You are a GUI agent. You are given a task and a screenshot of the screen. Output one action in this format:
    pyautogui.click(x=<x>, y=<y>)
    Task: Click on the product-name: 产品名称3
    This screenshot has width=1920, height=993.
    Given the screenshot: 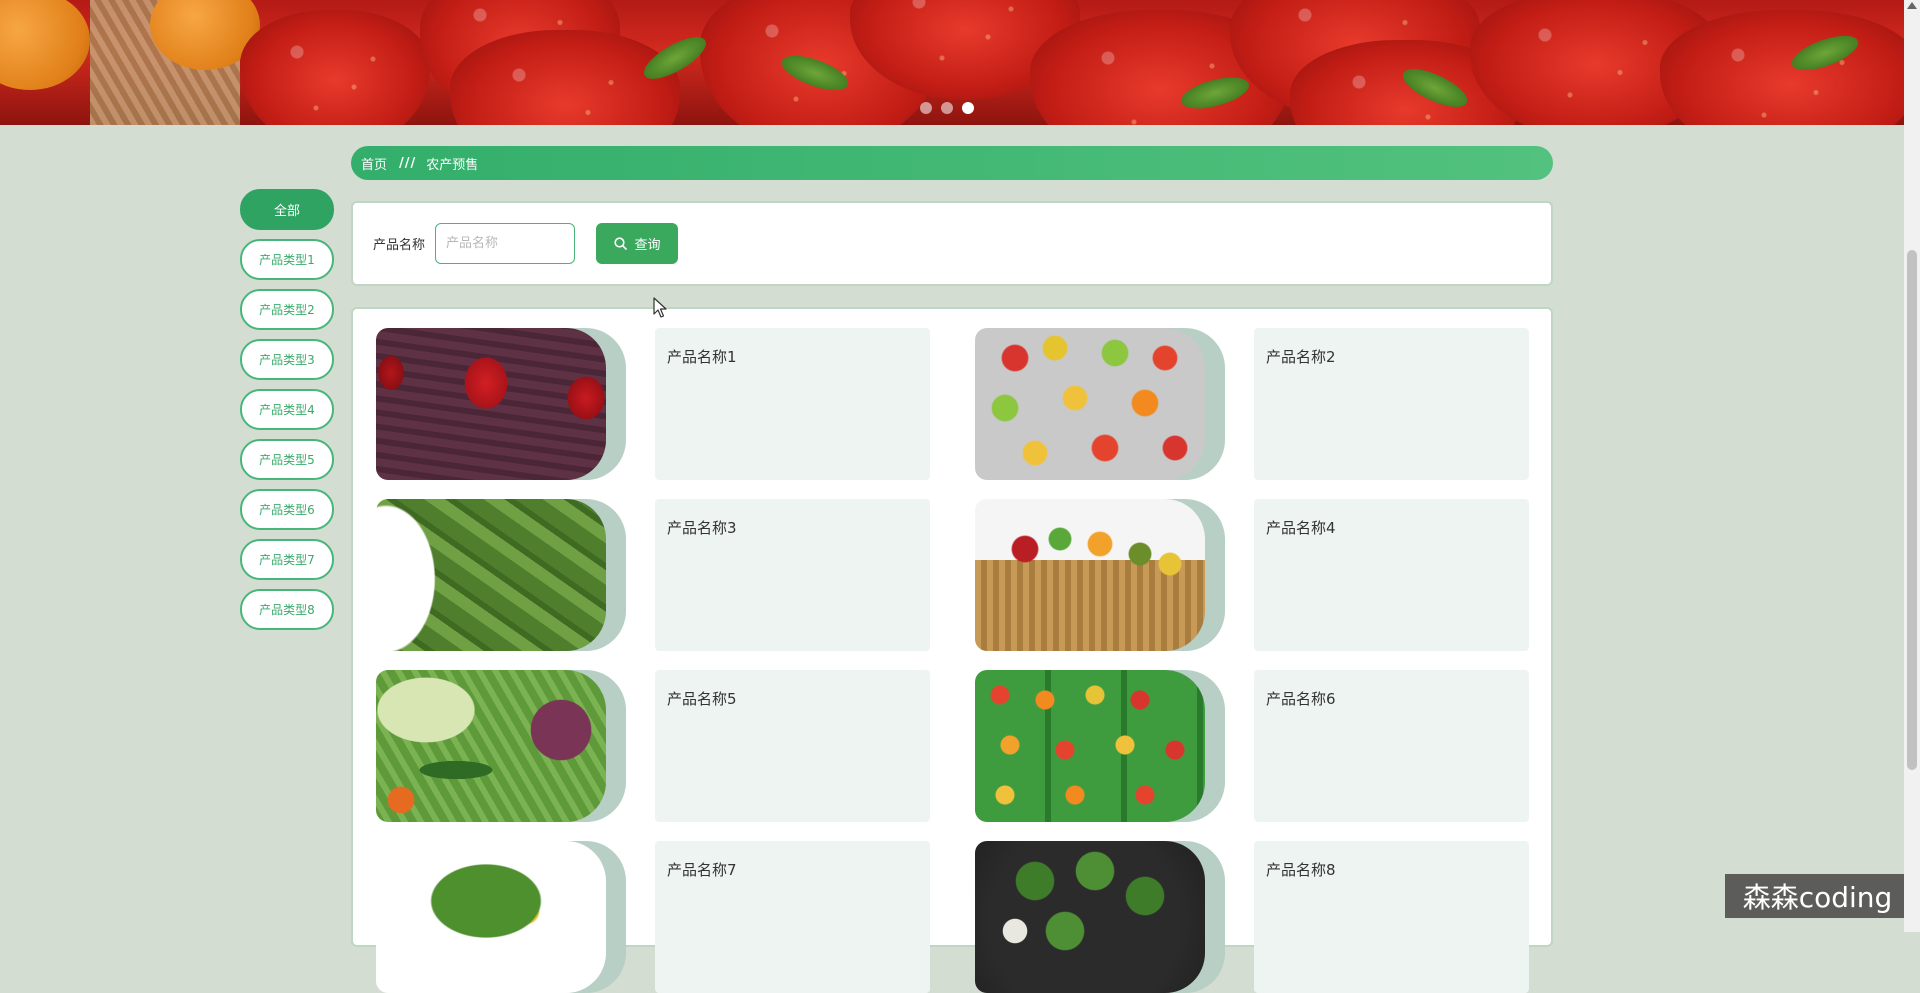 What is the action you would take?
    pyautogui.click(x=792, y=527)
    